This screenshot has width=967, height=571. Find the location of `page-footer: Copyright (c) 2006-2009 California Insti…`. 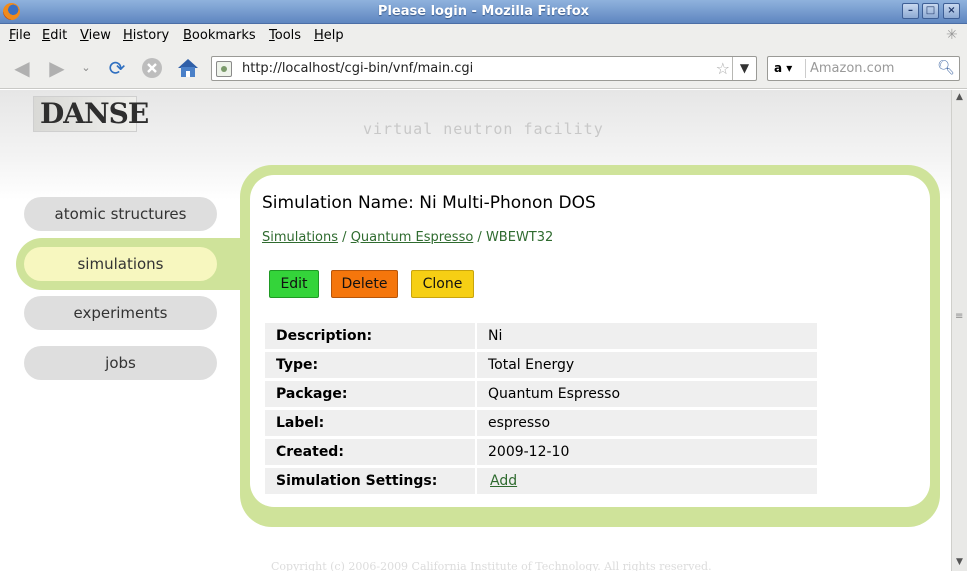

page-footer: Copyright (c) 2006-2009 California Insti… is located at coordinates (491, 565).